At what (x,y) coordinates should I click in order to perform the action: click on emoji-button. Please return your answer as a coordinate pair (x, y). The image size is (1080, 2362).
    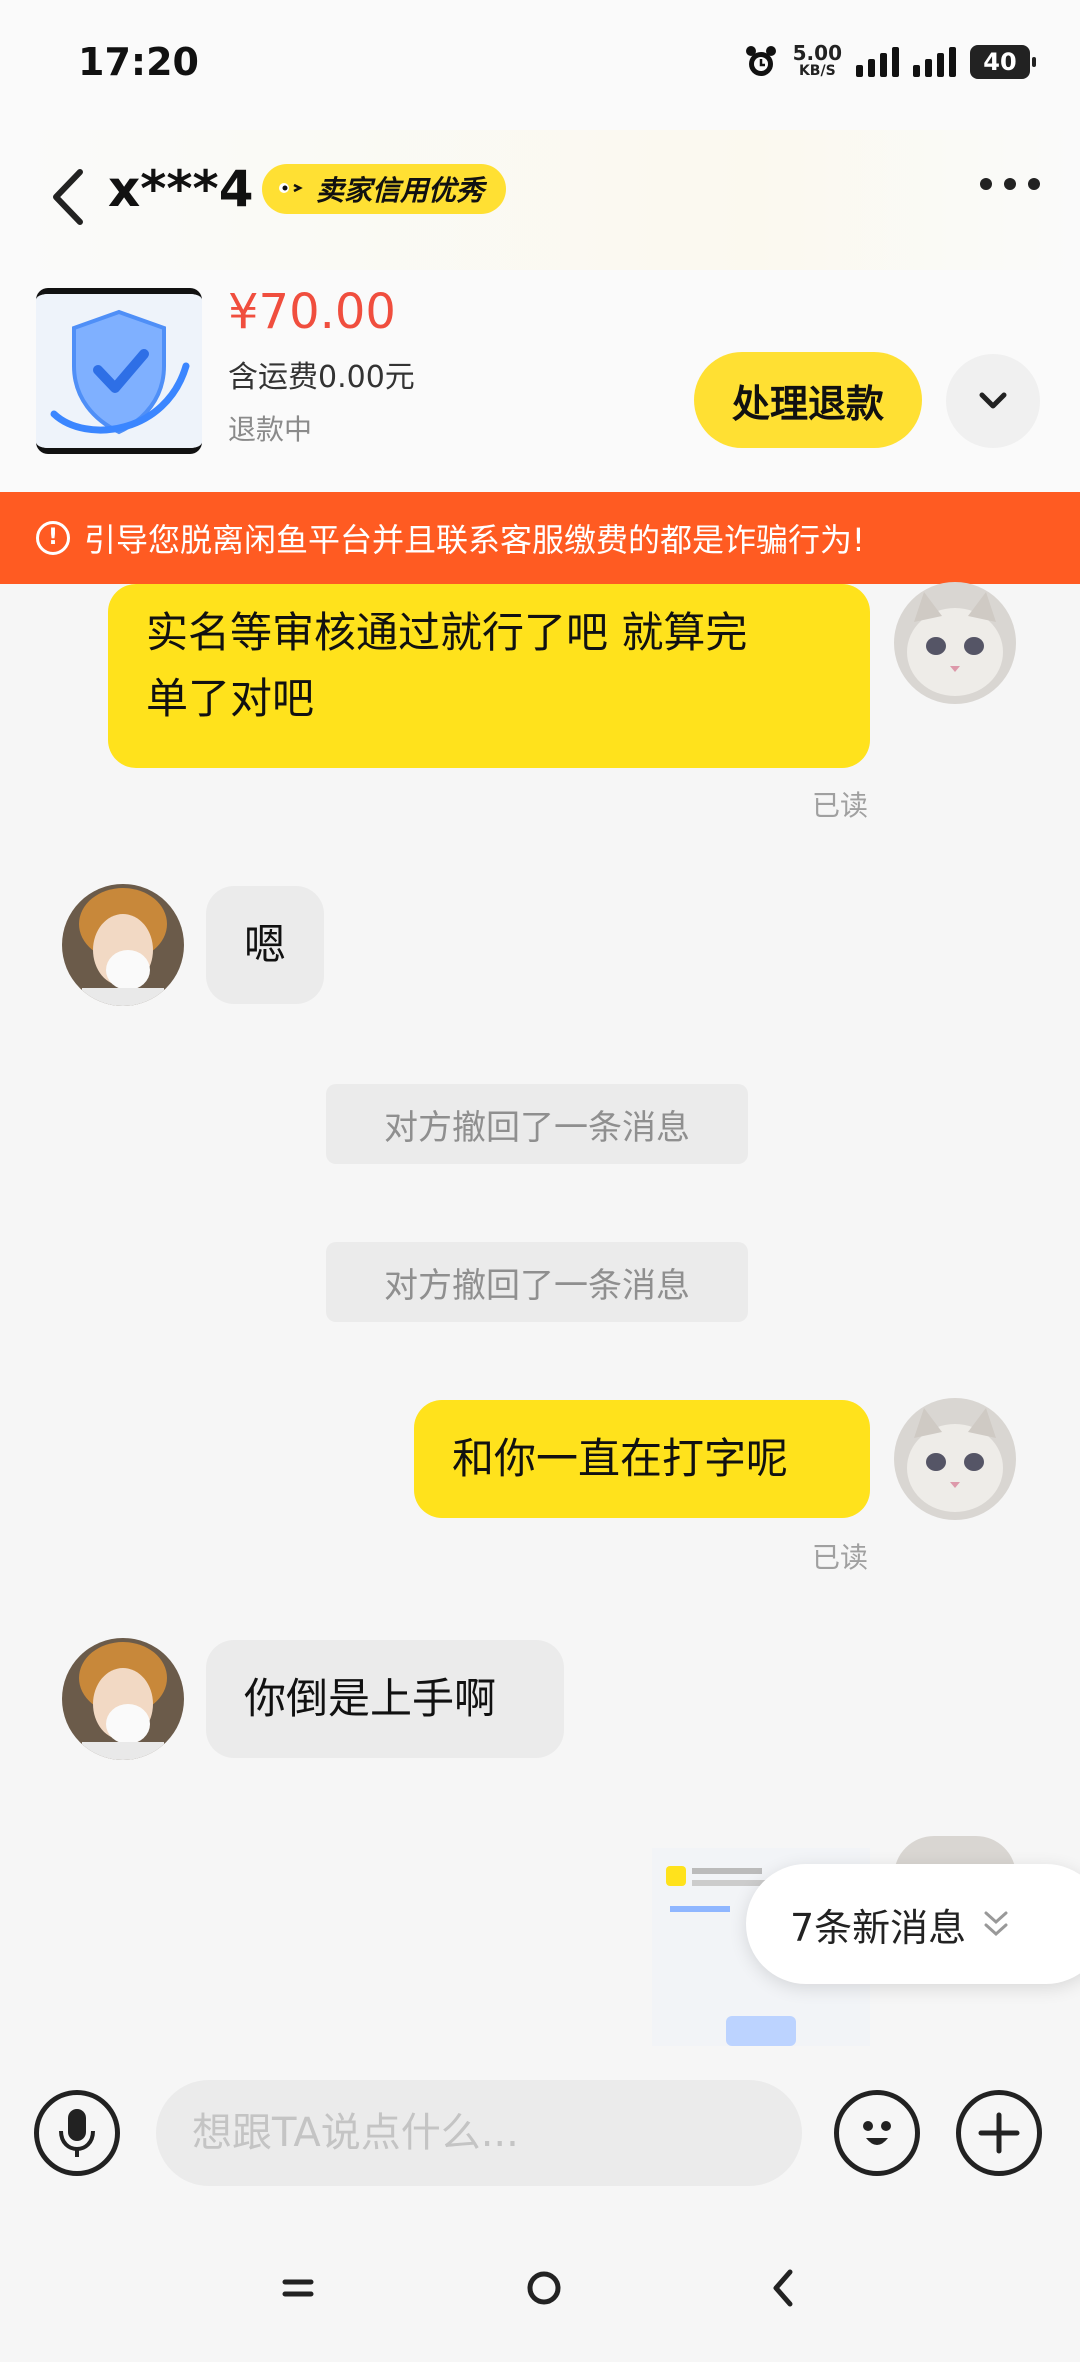
    Looking at the image, I should click on (877, 2133).